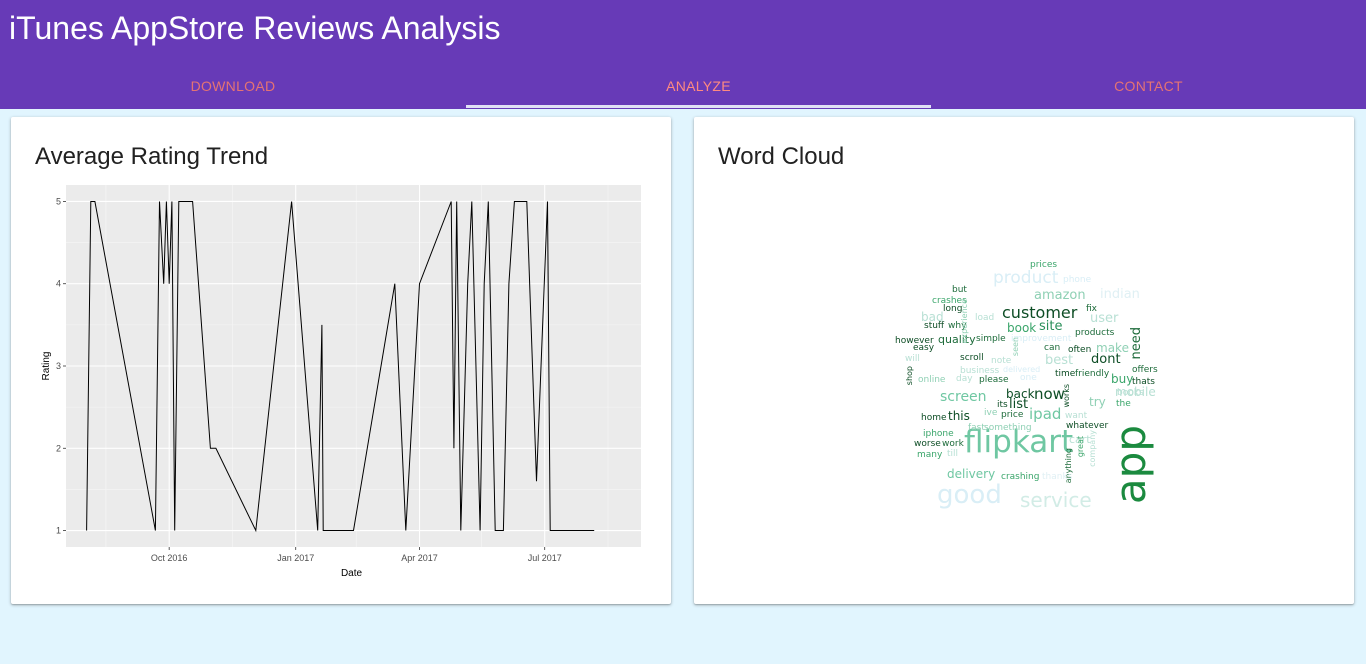  What do you see at coordinates (985, 318) in the screenshot?
I see `word-cloud-word: load` at bounding box center [985, 318].